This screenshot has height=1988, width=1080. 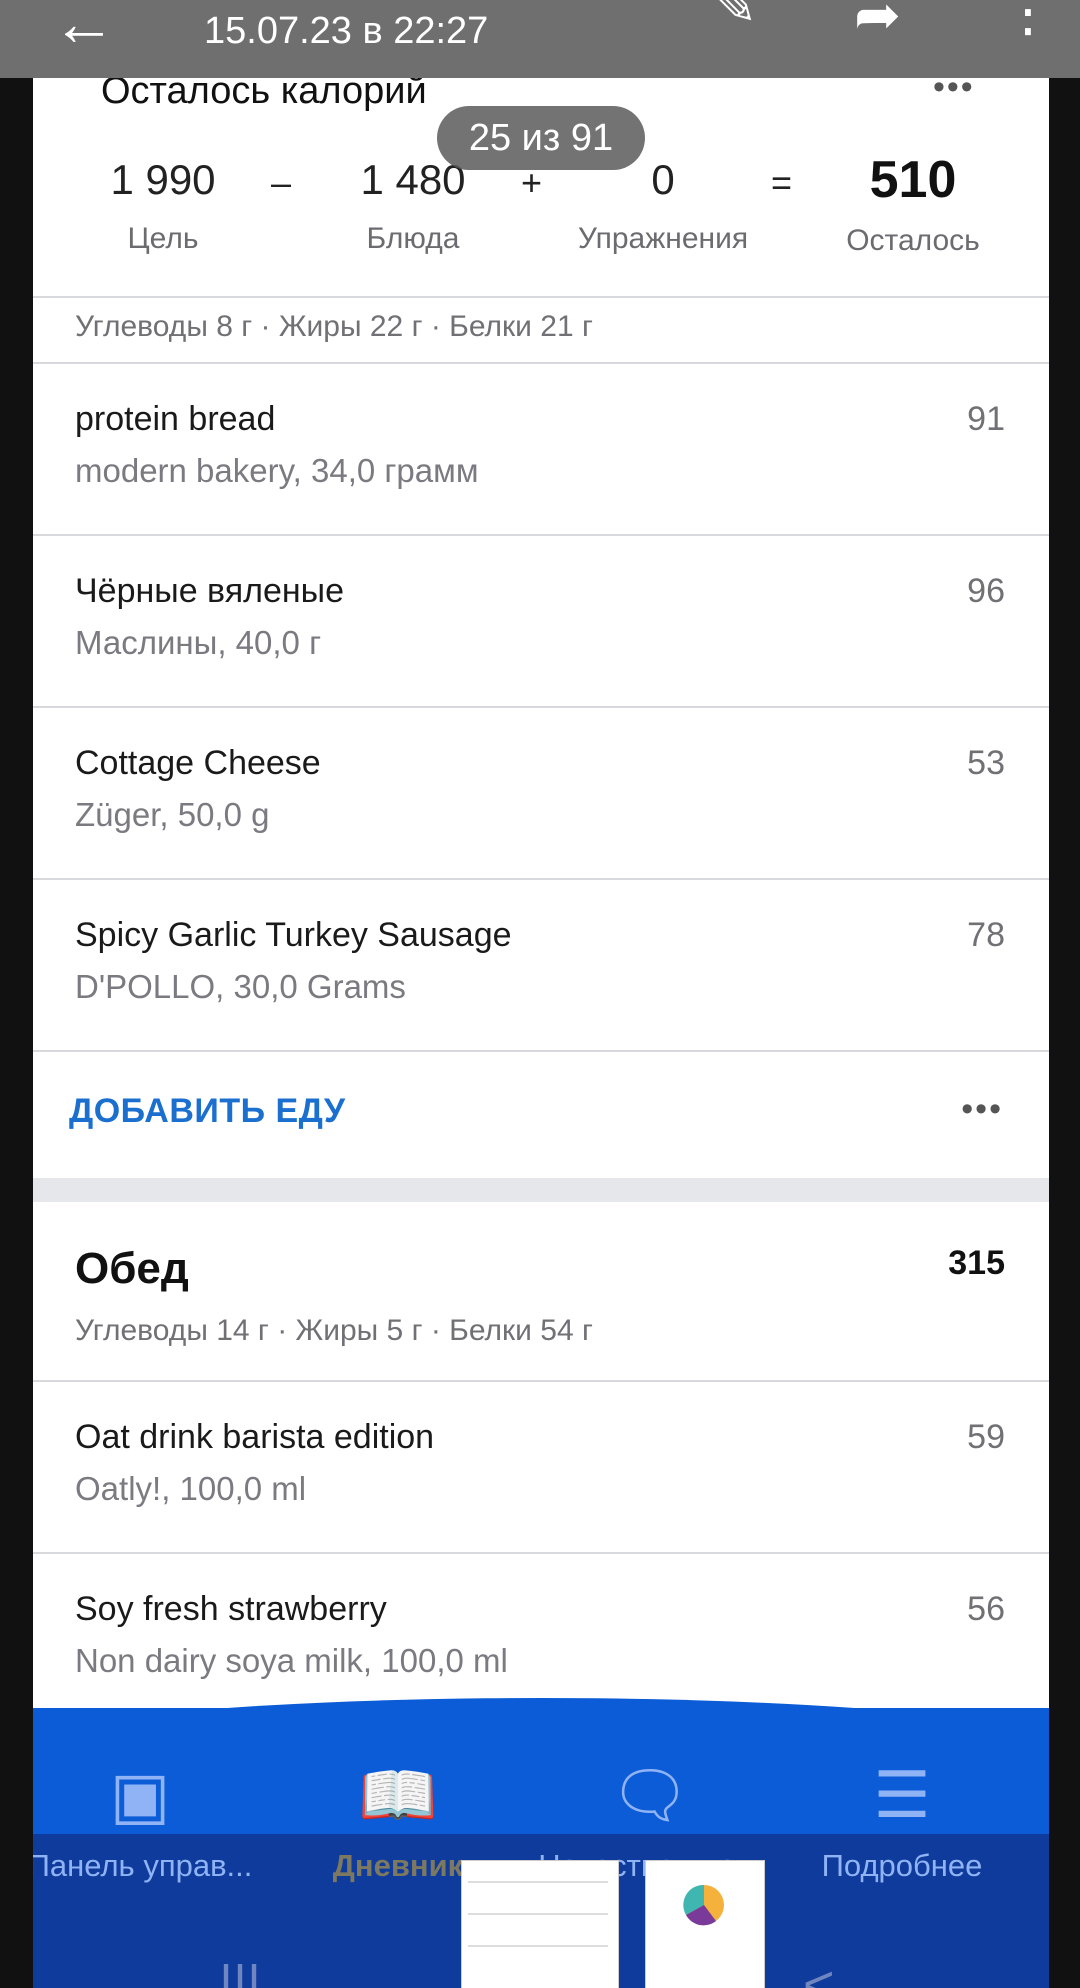 I want to click on food-item-detail: D'POLLO, 30,0 Grams, so click(x=240, y=986).